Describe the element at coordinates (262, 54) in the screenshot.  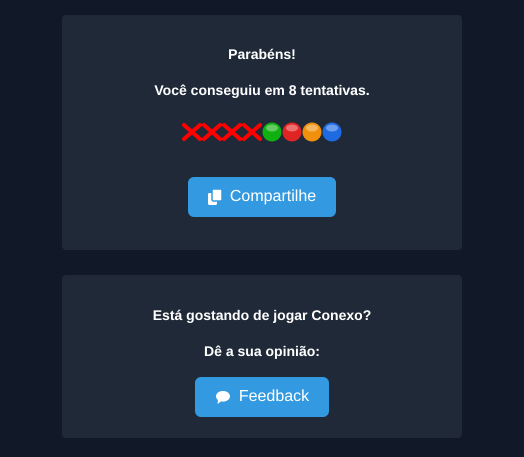
I see `congratulations-title: Parabéns!` at that location.